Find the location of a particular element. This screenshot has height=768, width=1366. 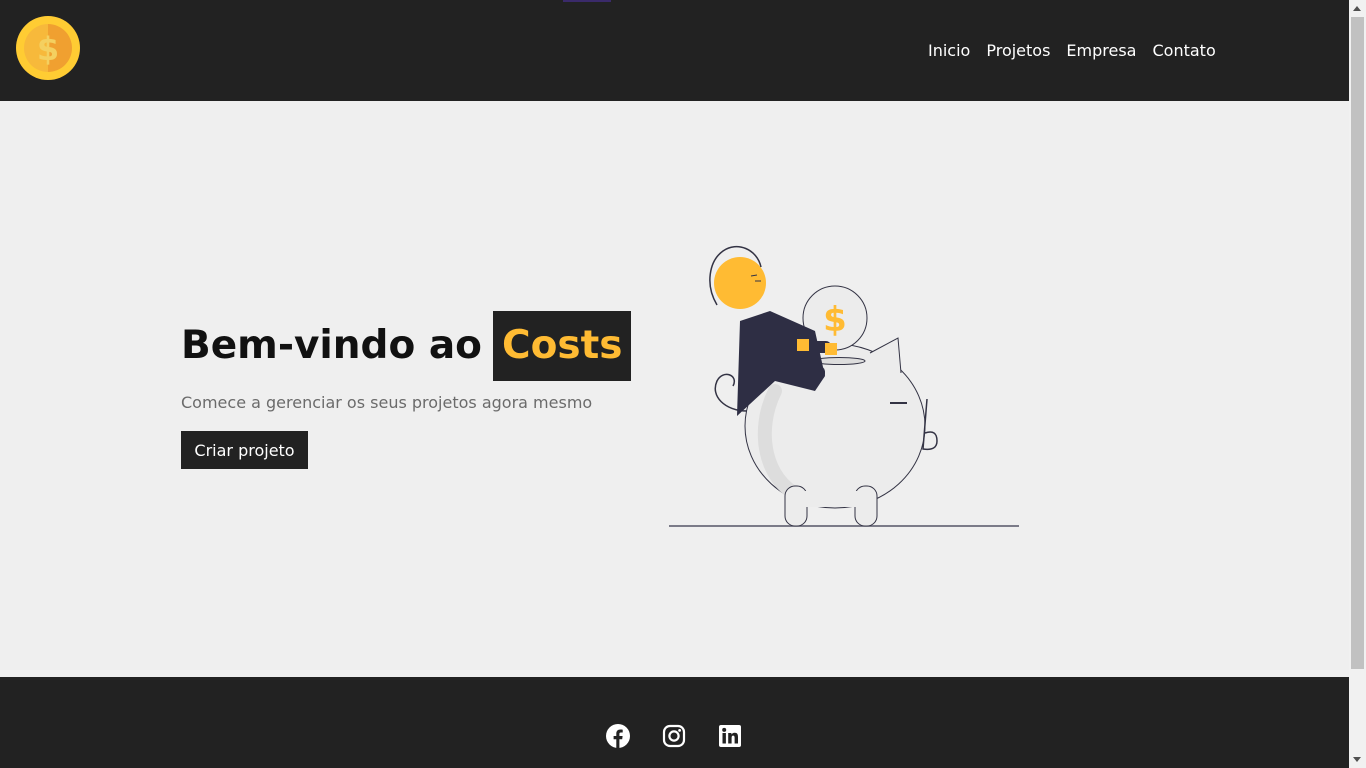

social-links is located at coordinates (674, 736).